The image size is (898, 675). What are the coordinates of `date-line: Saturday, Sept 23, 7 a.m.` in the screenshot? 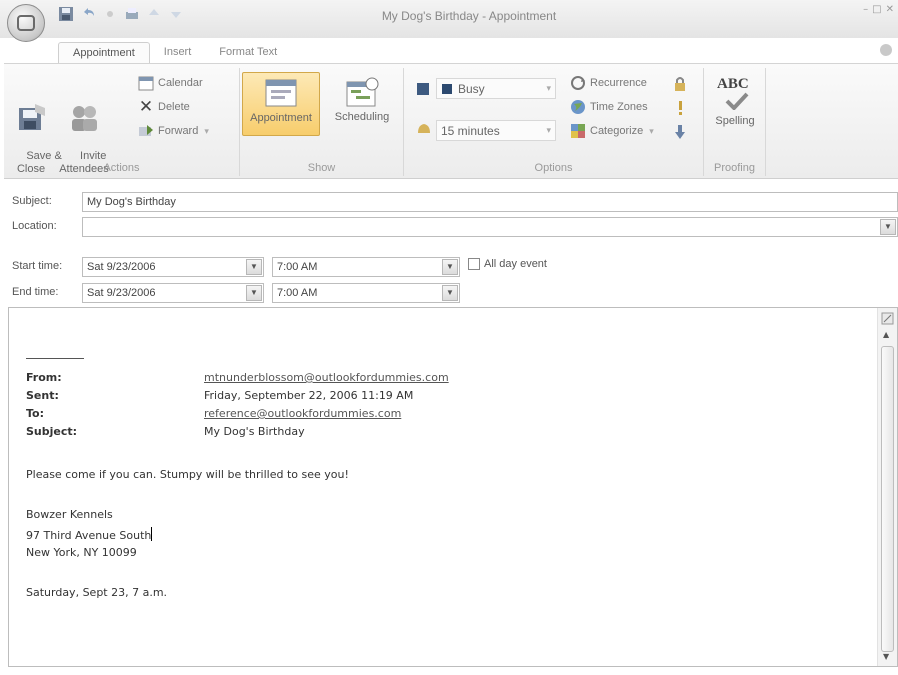 It's located at (97, 592).